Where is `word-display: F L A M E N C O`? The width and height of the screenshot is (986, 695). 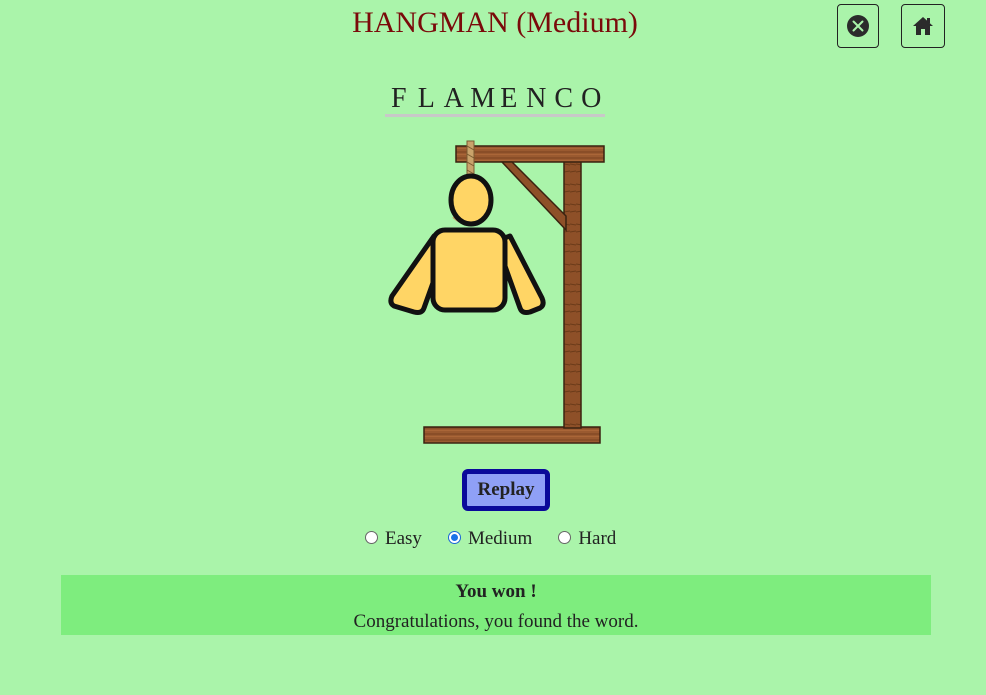
word-display: F L A M E N C O is located at coordinates (495, 100).